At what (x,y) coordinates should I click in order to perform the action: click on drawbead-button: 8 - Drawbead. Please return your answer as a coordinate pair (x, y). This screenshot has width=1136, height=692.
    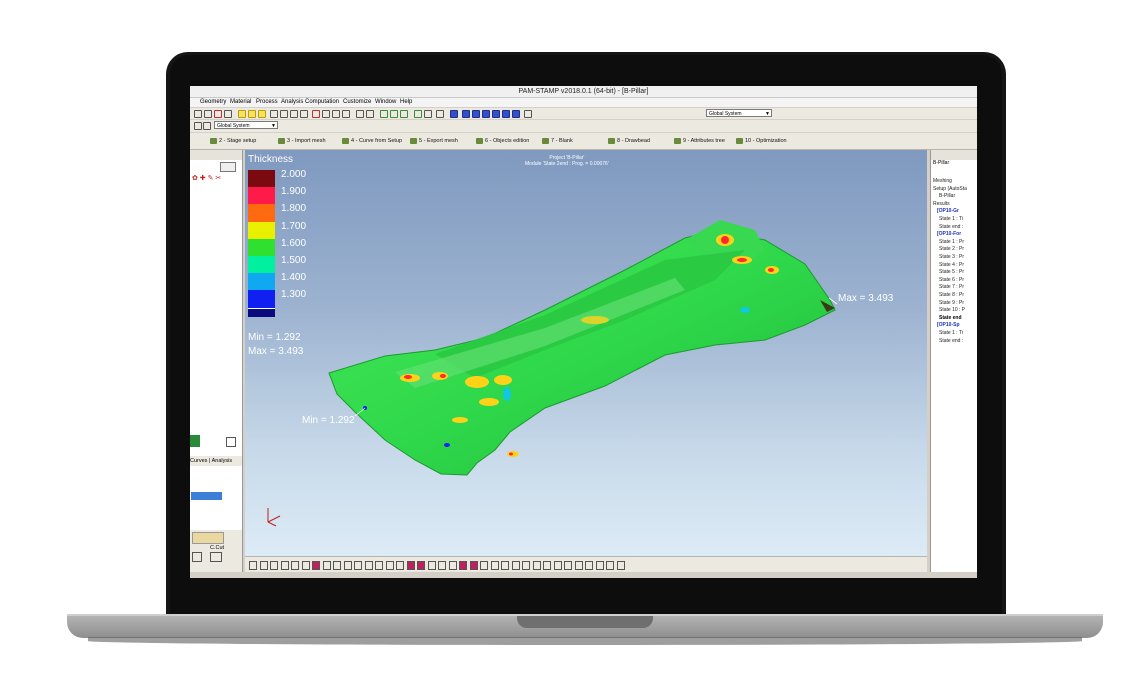
    Looking at the image, I should click on (628, 141).